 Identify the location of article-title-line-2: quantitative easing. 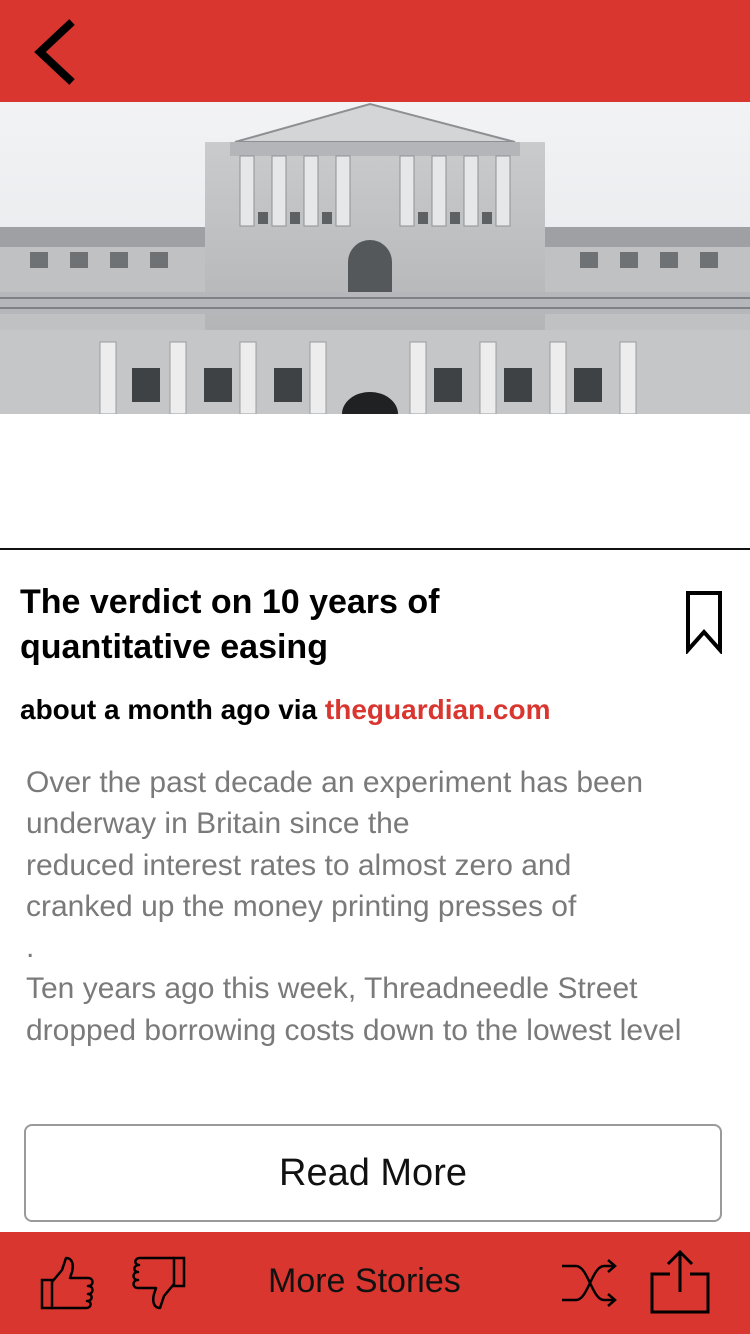
(174, 647).